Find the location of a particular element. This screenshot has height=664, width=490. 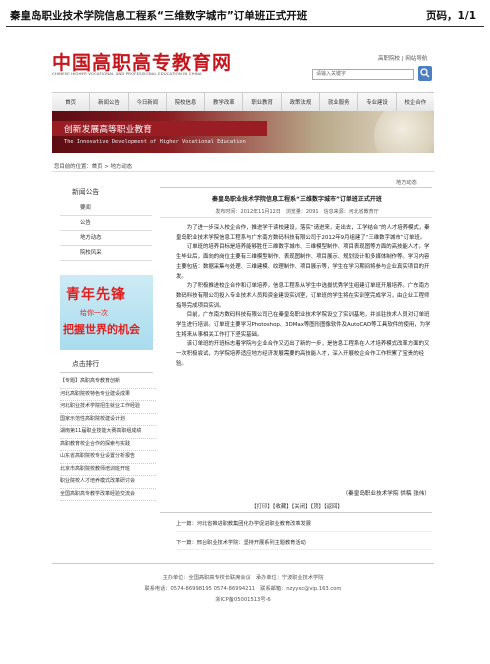

content-divider is located at coordinates (296, 187).